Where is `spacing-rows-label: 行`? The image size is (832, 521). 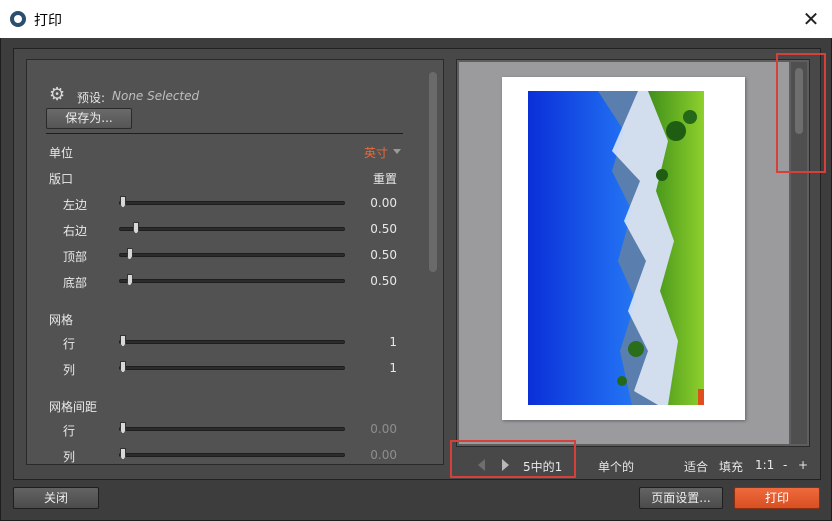 spacing-rows-label: 行 is located at coordinates (69, 431).